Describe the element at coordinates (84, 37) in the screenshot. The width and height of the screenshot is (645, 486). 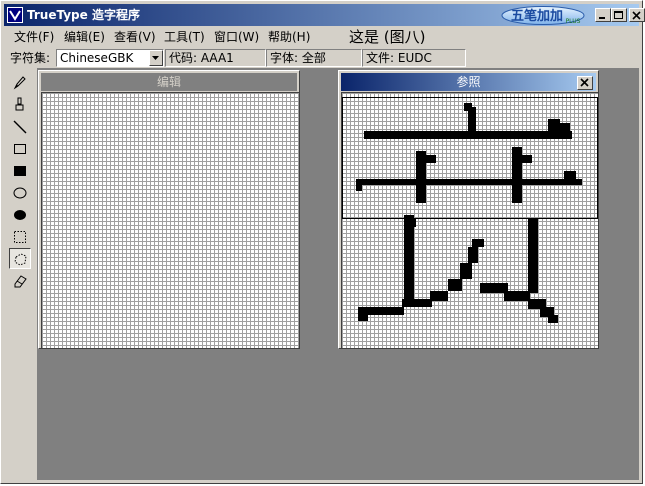
I see `menu-edit: 编辑(E)` at that location.